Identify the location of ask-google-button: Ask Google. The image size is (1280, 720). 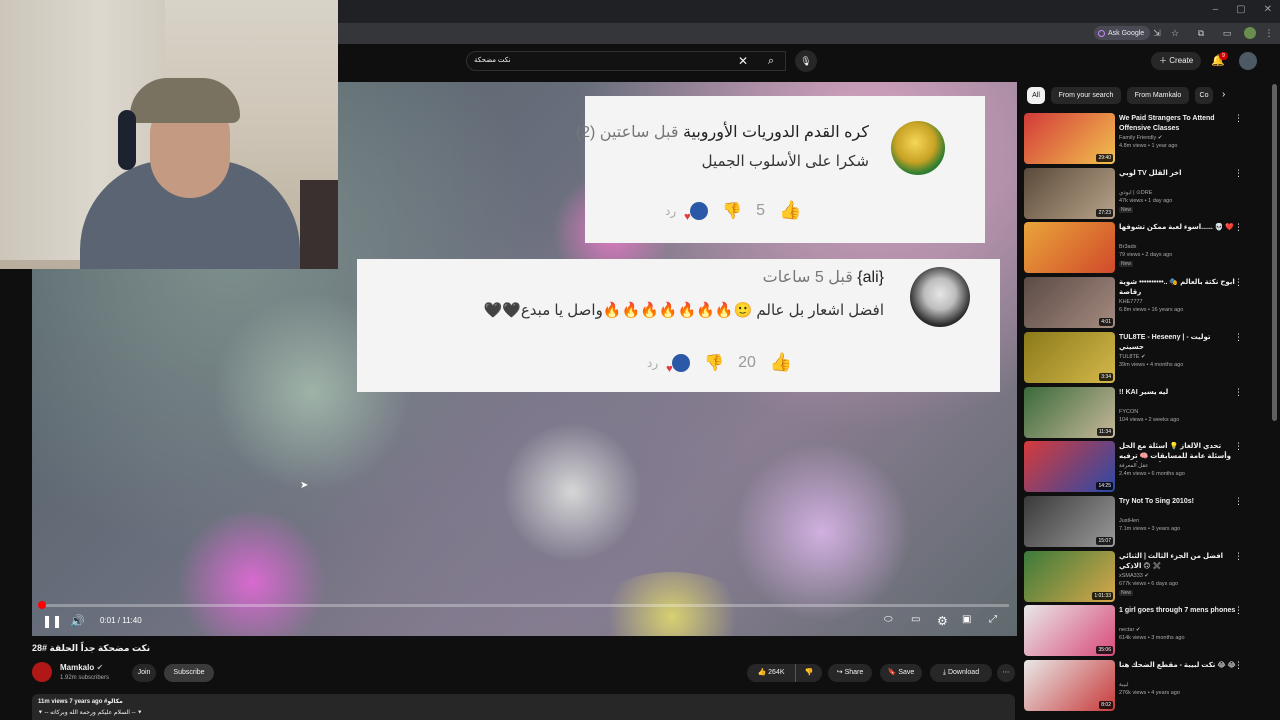
(1122, 33).